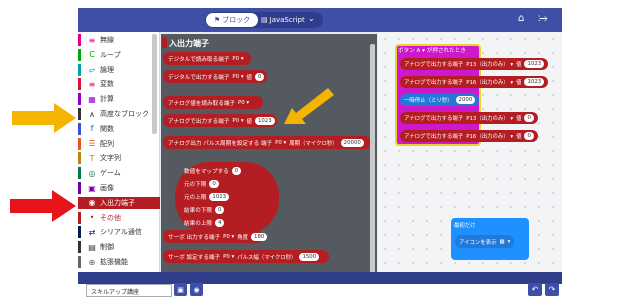 The width and height of the screenshot is (637, 305). I want to click on led-grid-icon: ▦, so click(502, 241).